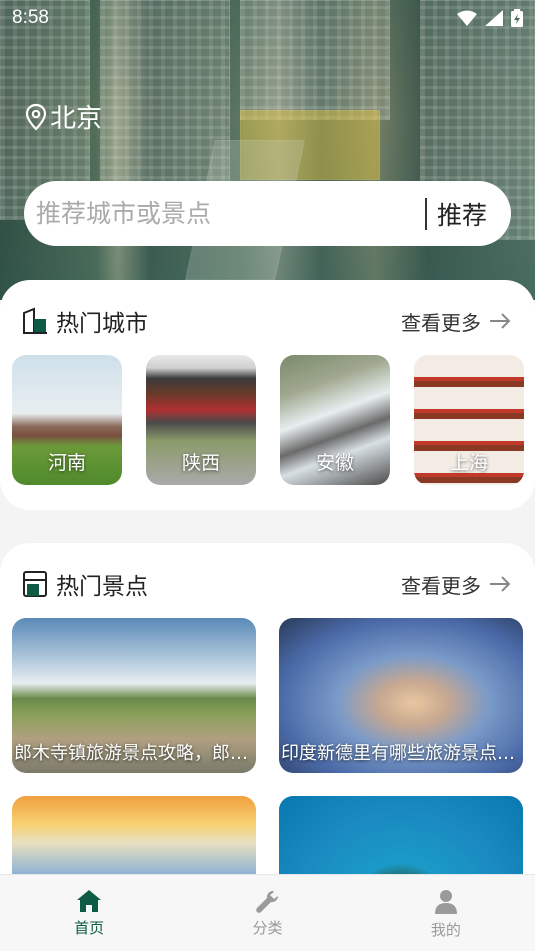 The width and height of the screenshot is (535, 951). I want to click on tab-profile-label: 我的, so click(445, 930).